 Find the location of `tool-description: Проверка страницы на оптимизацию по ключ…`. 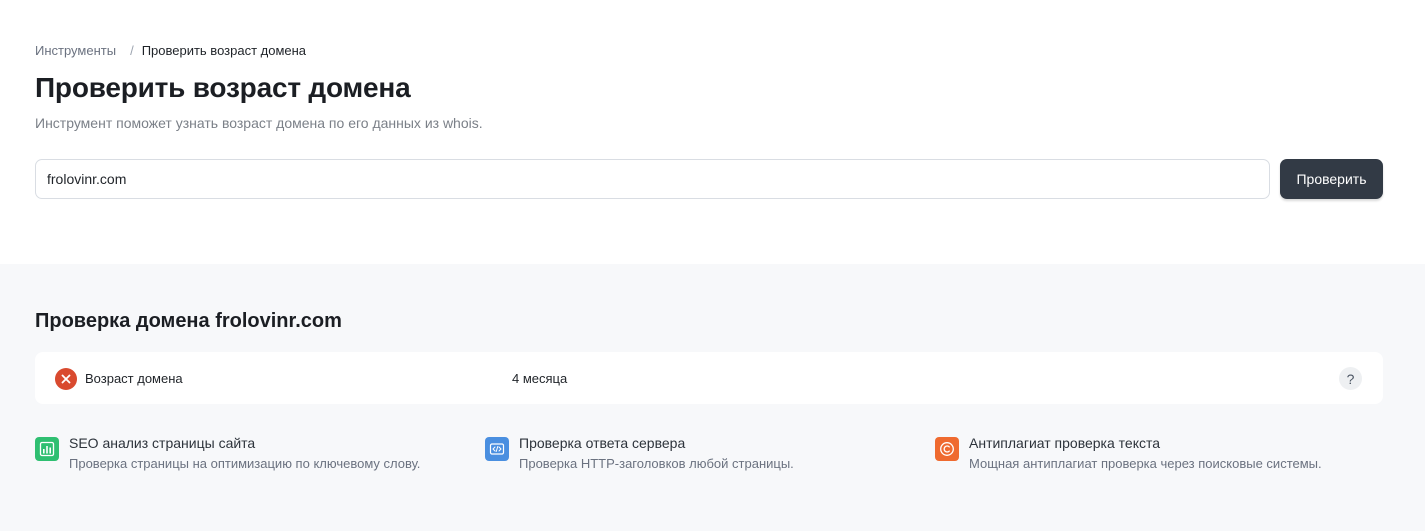

tool-description: Проверка страницы на оптимизацию по ключ… is located at coordinates (245, 463).